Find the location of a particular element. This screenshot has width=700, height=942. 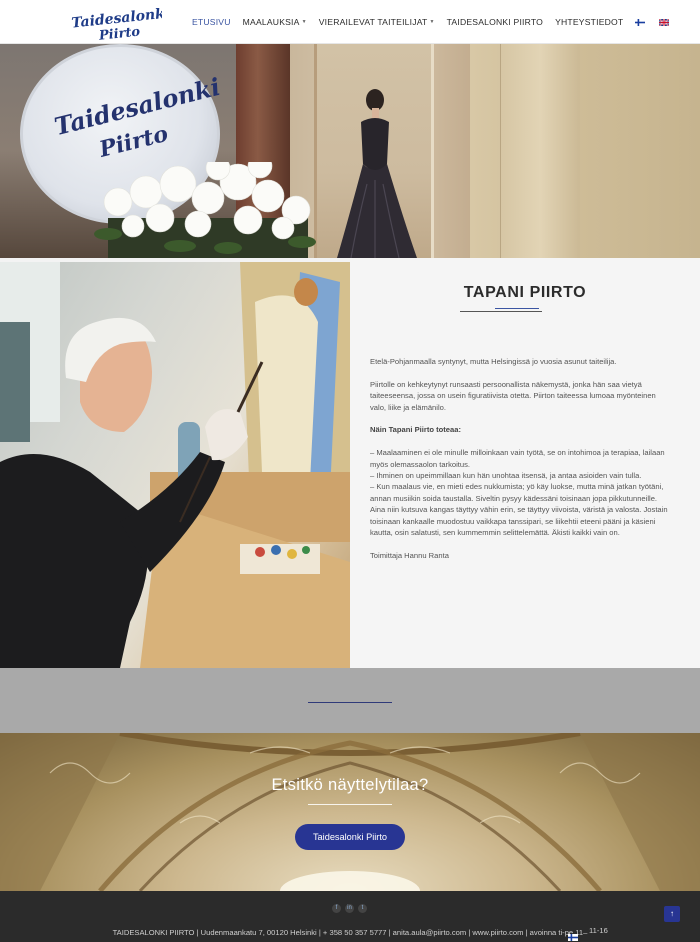

social-links: f in t is located at coordinates (351, 908).